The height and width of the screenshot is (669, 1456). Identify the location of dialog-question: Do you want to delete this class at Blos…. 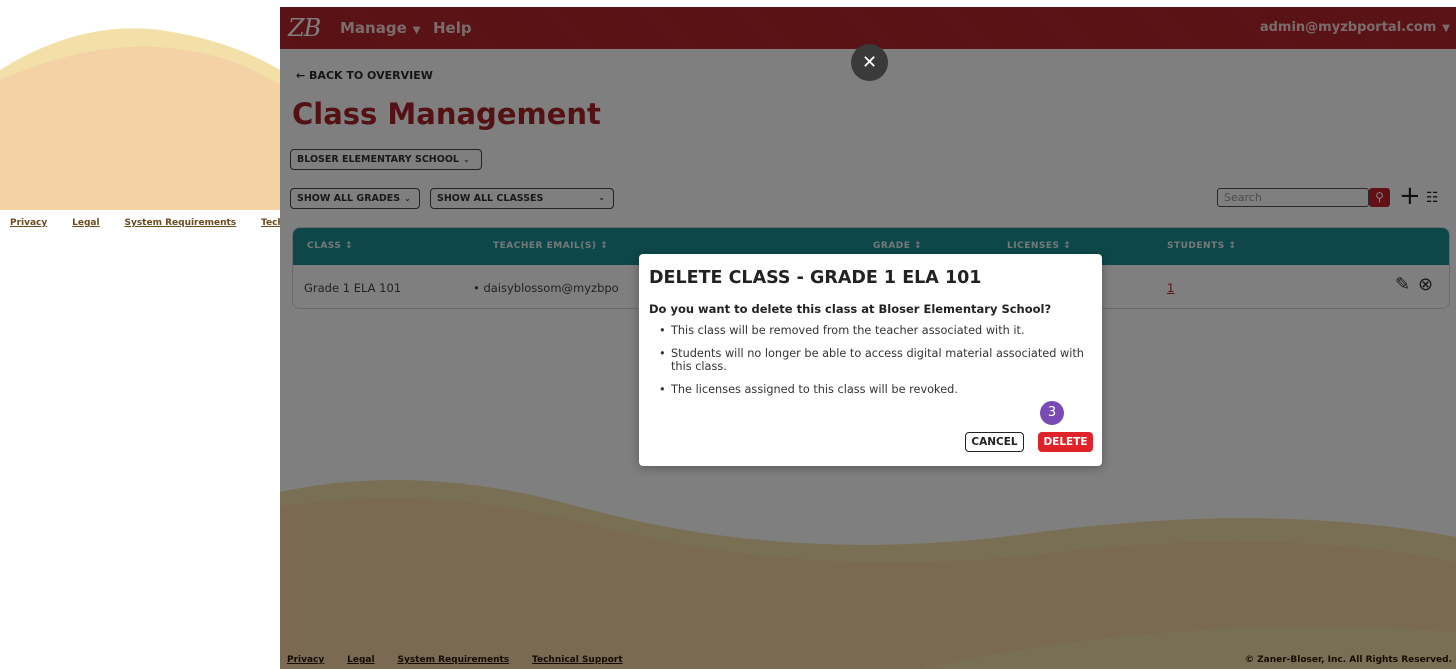
(850, 309).